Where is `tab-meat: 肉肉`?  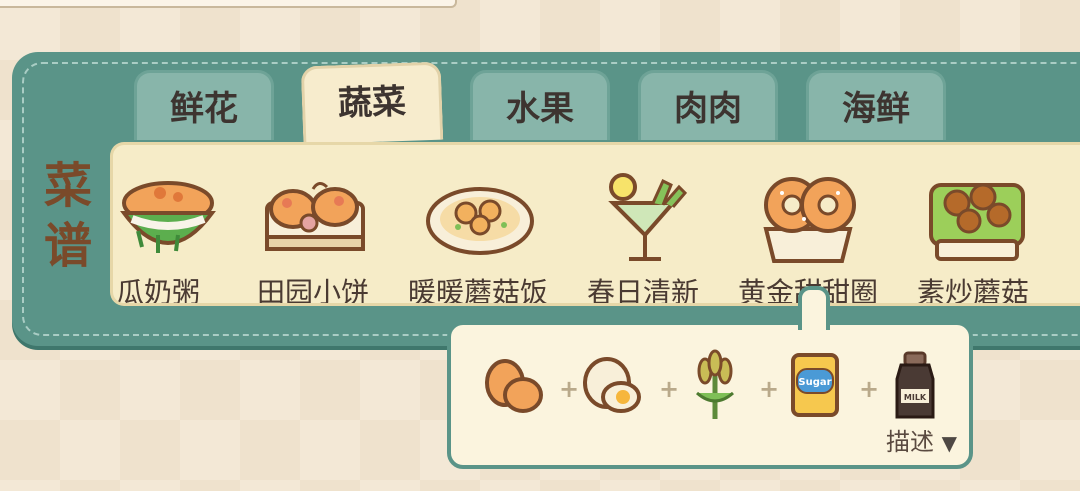 tab-meat: 肉肉 is located at coordinates (708, 105).